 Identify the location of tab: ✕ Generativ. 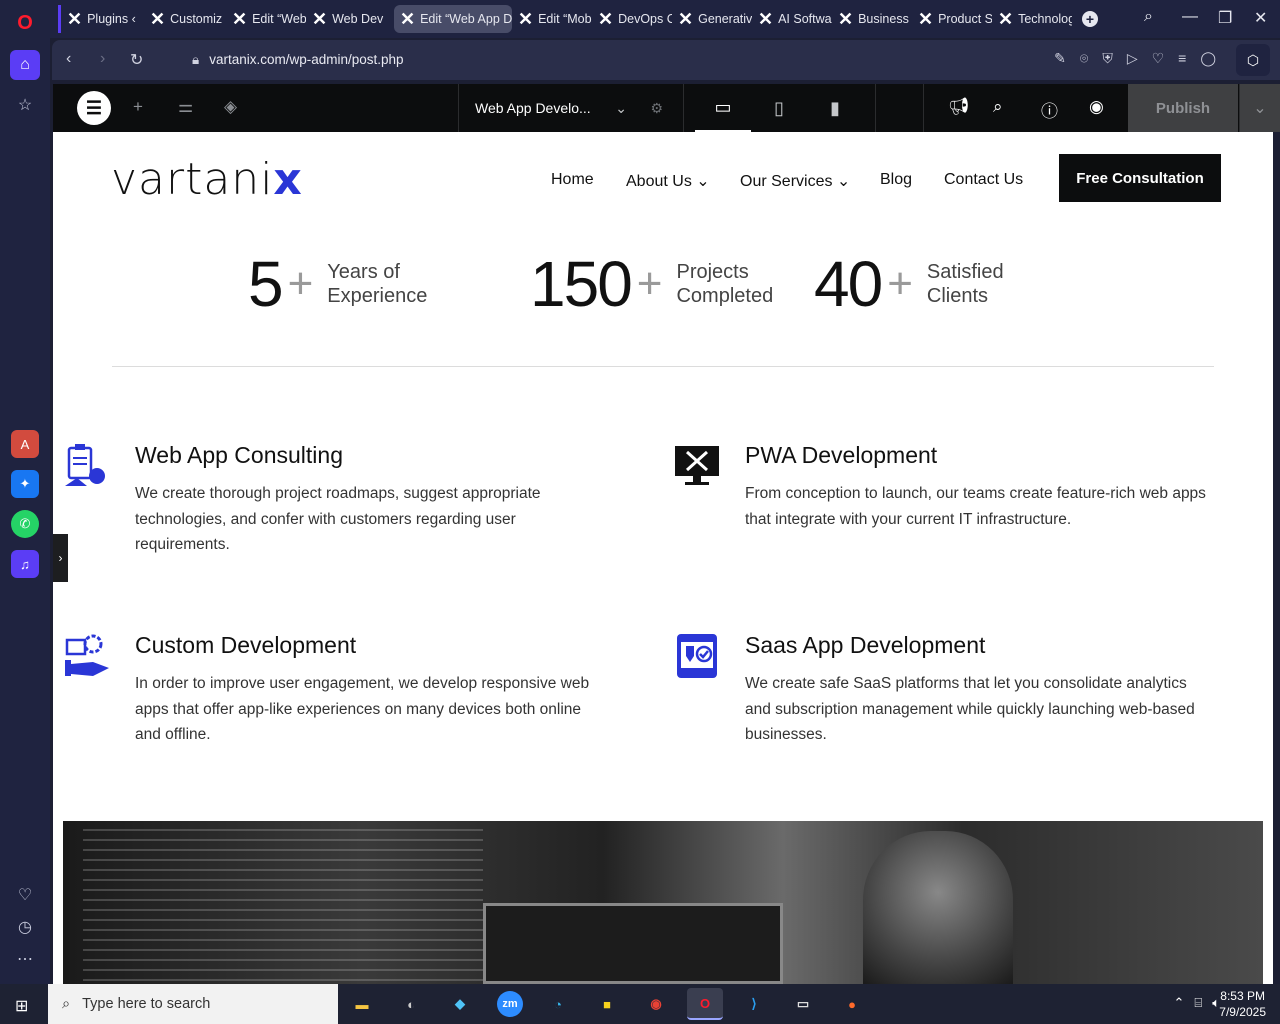
(712, 19).